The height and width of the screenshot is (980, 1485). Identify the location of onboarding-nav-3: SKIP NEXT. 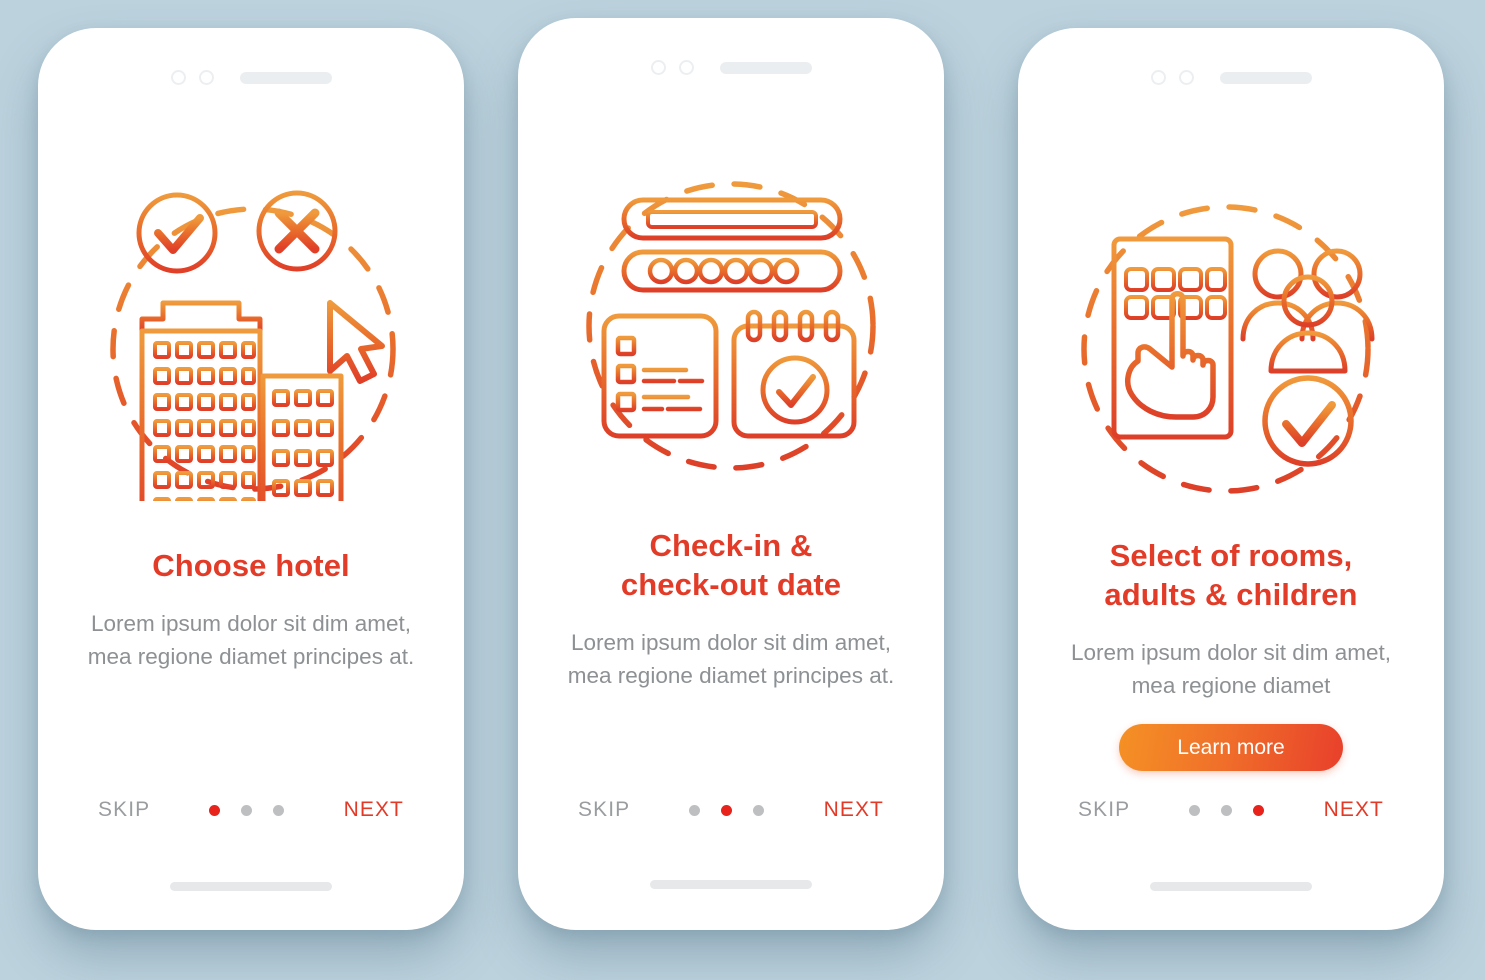
(1231, 810).